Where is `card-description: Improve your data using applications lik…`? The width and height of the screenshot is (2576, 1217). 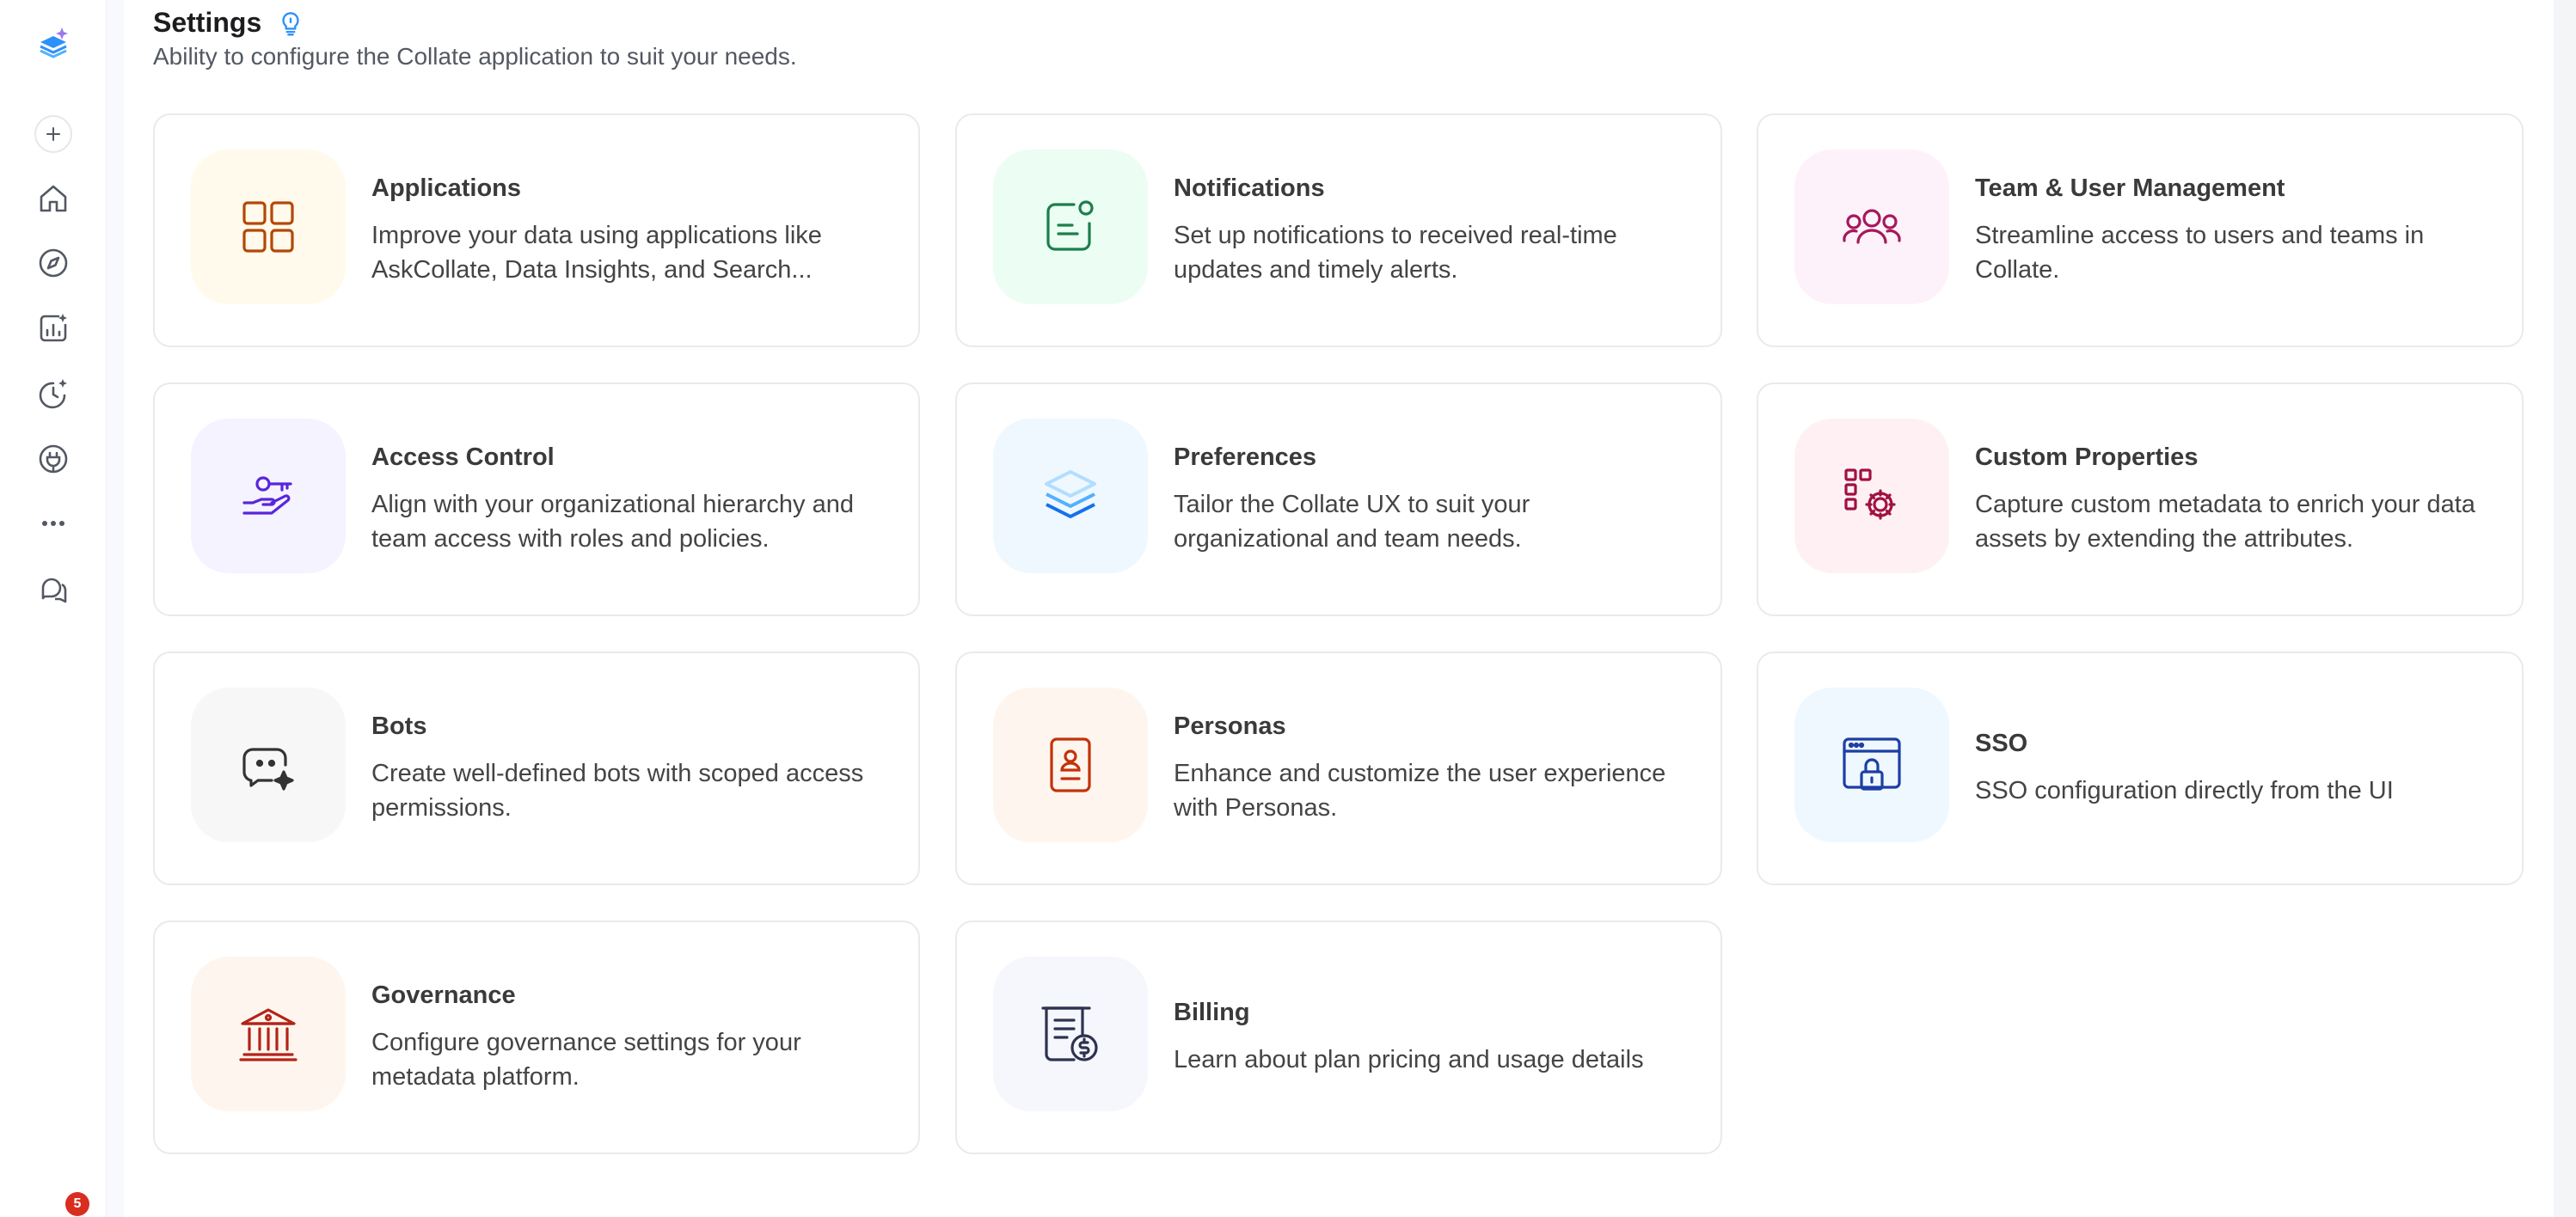 card-description: Improve your data using applications lik… is located at coordinates (596, 252).